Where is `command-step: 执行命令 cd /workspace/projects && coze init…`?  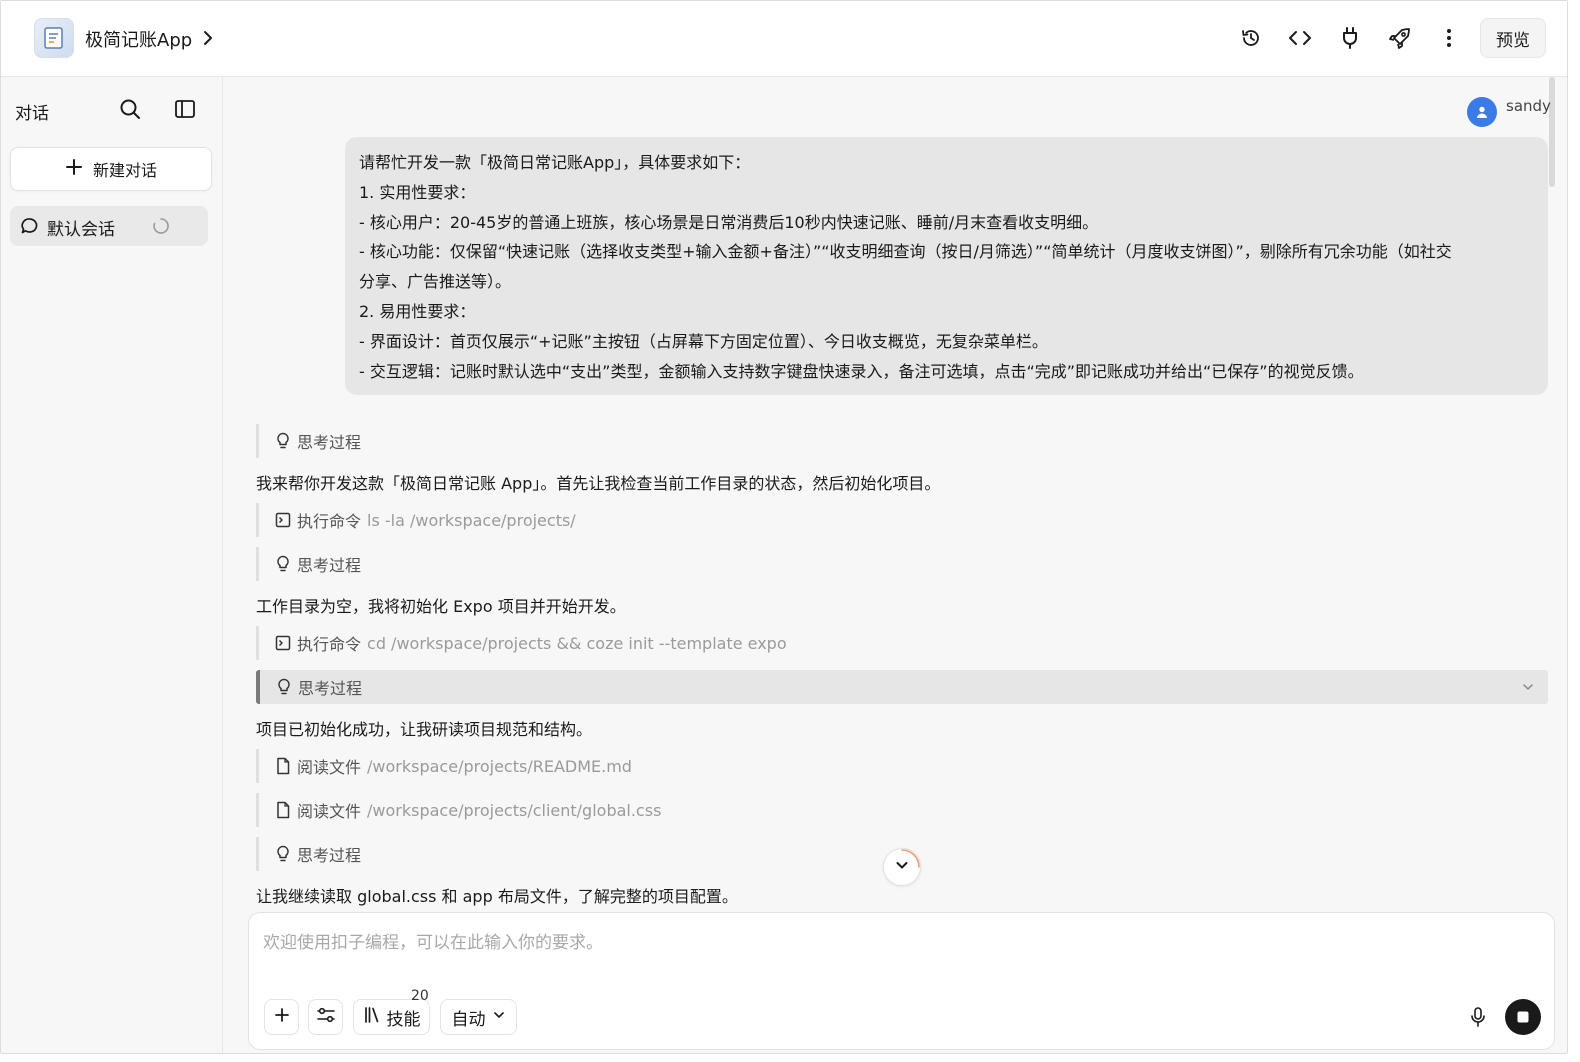 command-step: 执行命令 cd /workspace/projects && coze init… is located at coordinates (902, 643).